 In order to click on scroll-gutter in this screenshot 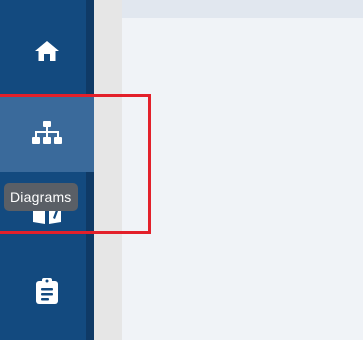, I will do `click(108, 170)`.